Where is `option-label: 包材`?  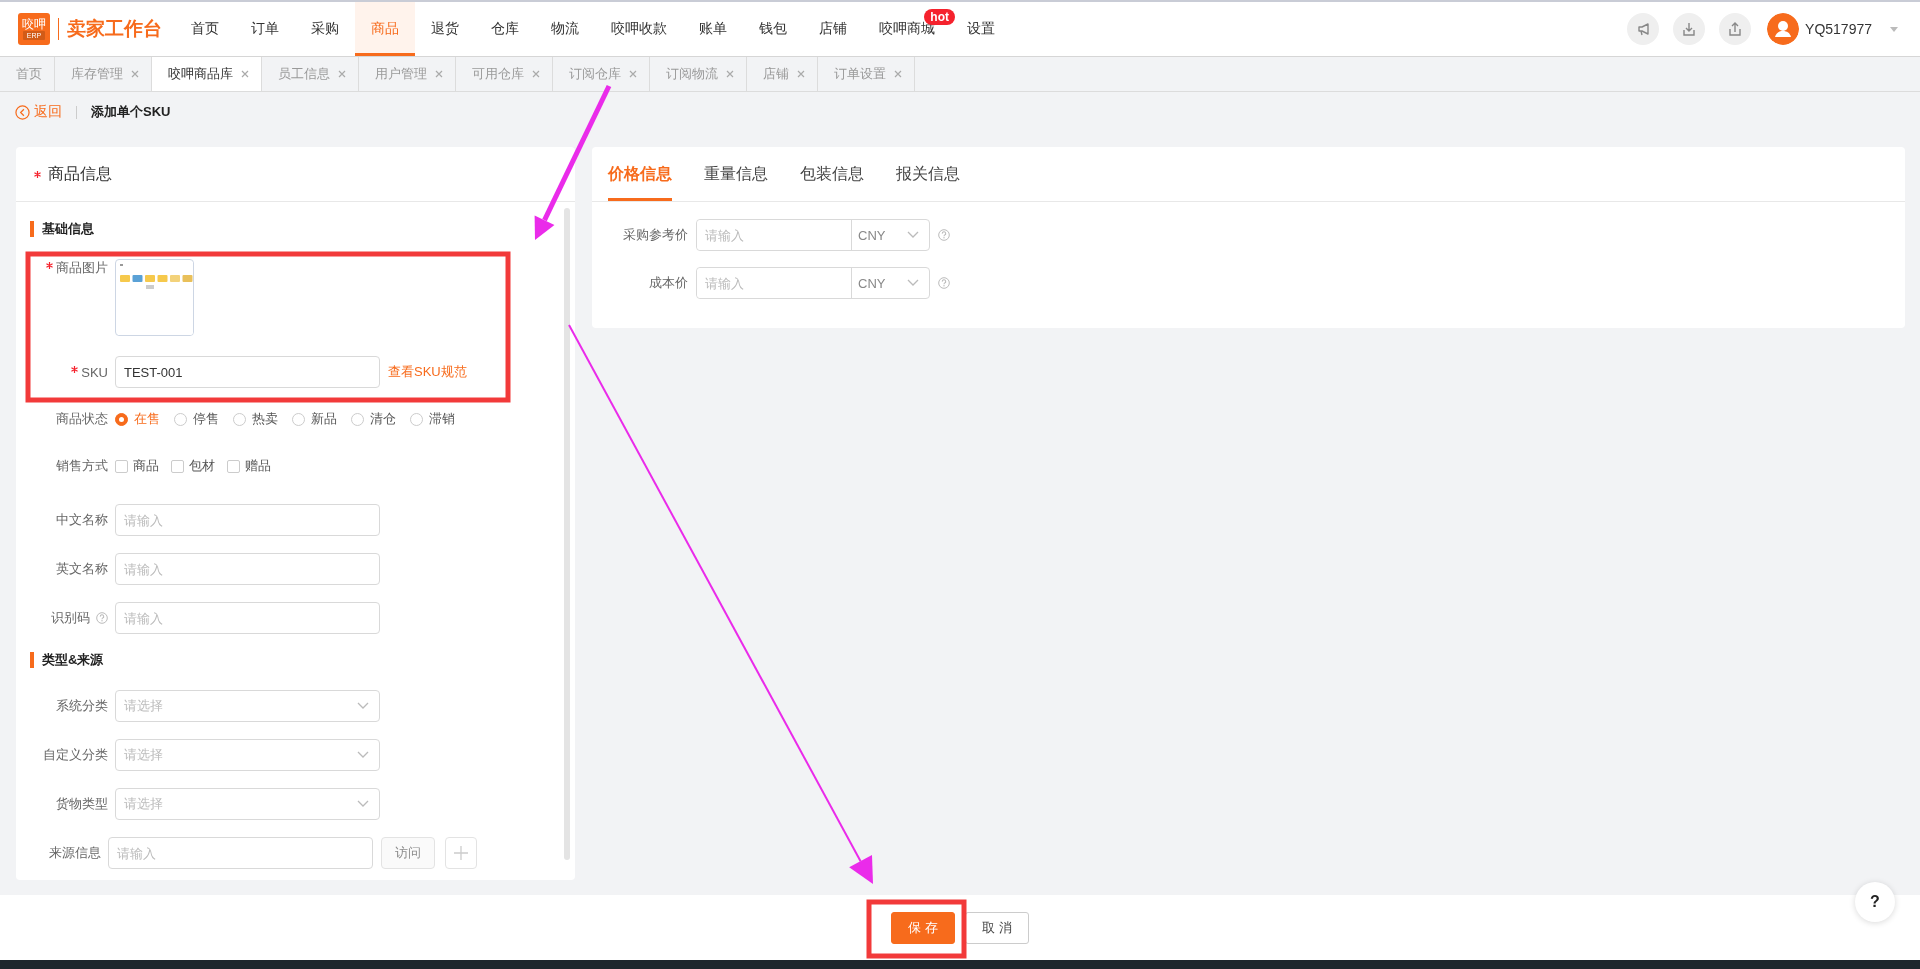 option-label: 包材 is located at coordinates (202, 466).